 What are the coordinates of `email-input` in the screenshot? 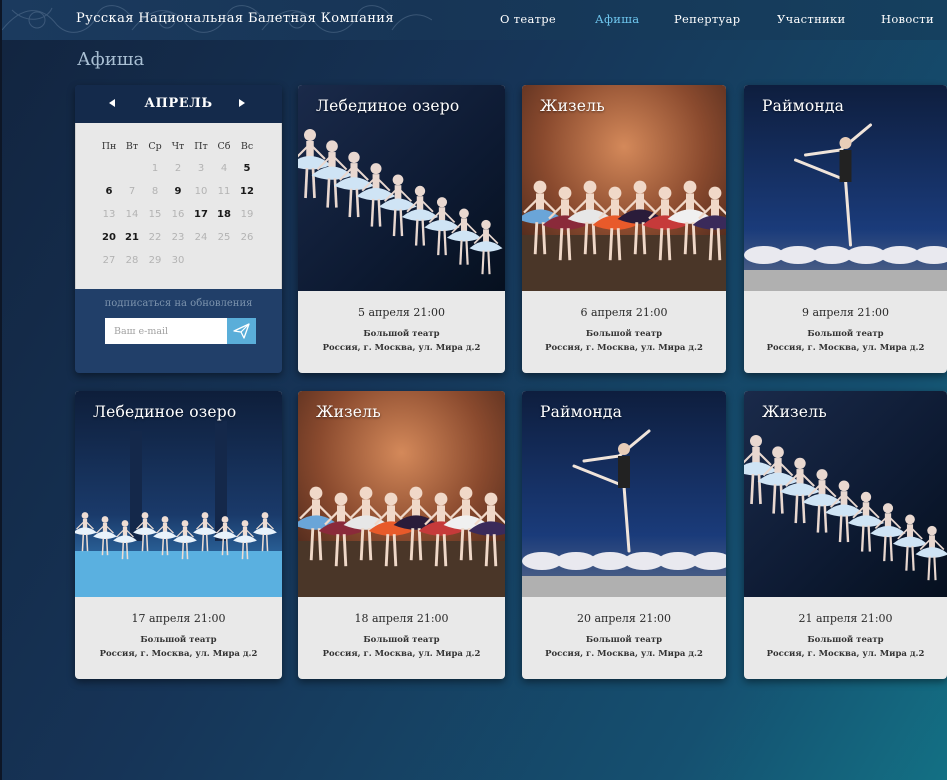 It's located at (166, 331).